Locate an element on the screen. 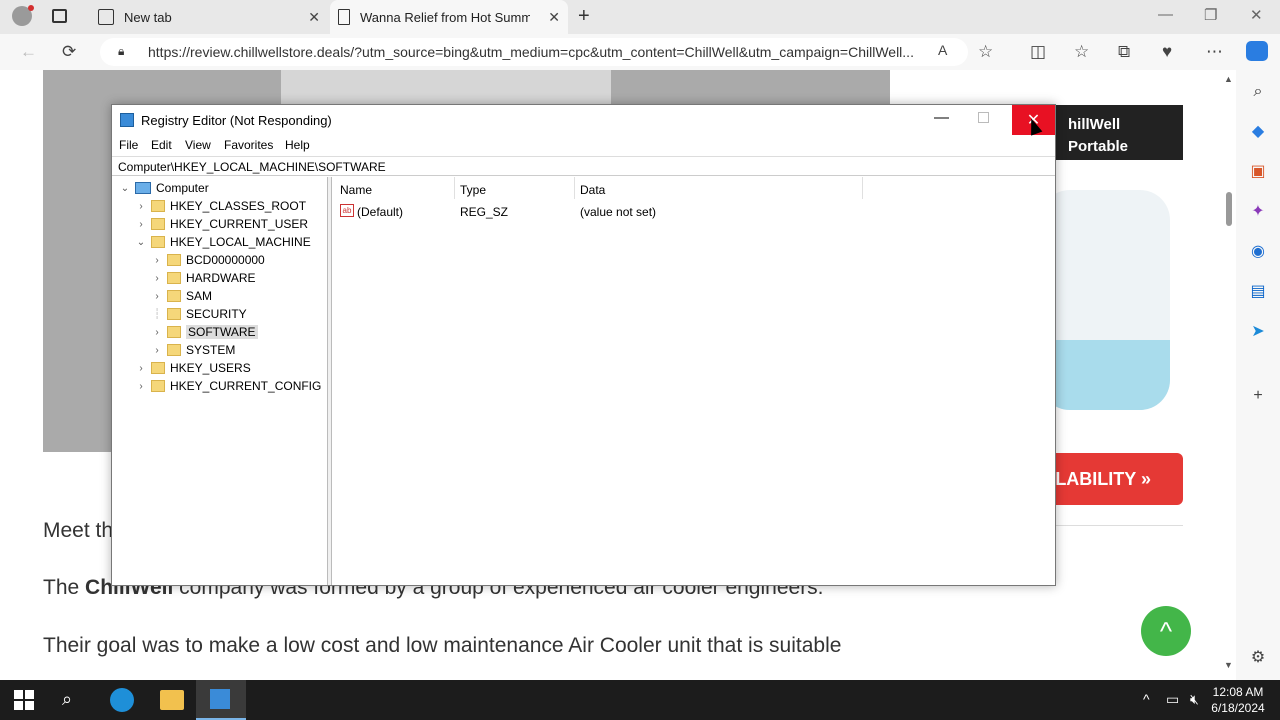 The width and height of the screenshot is (1280, 720). registry-editor-taskbar-button is located at coordinates (221, 700).